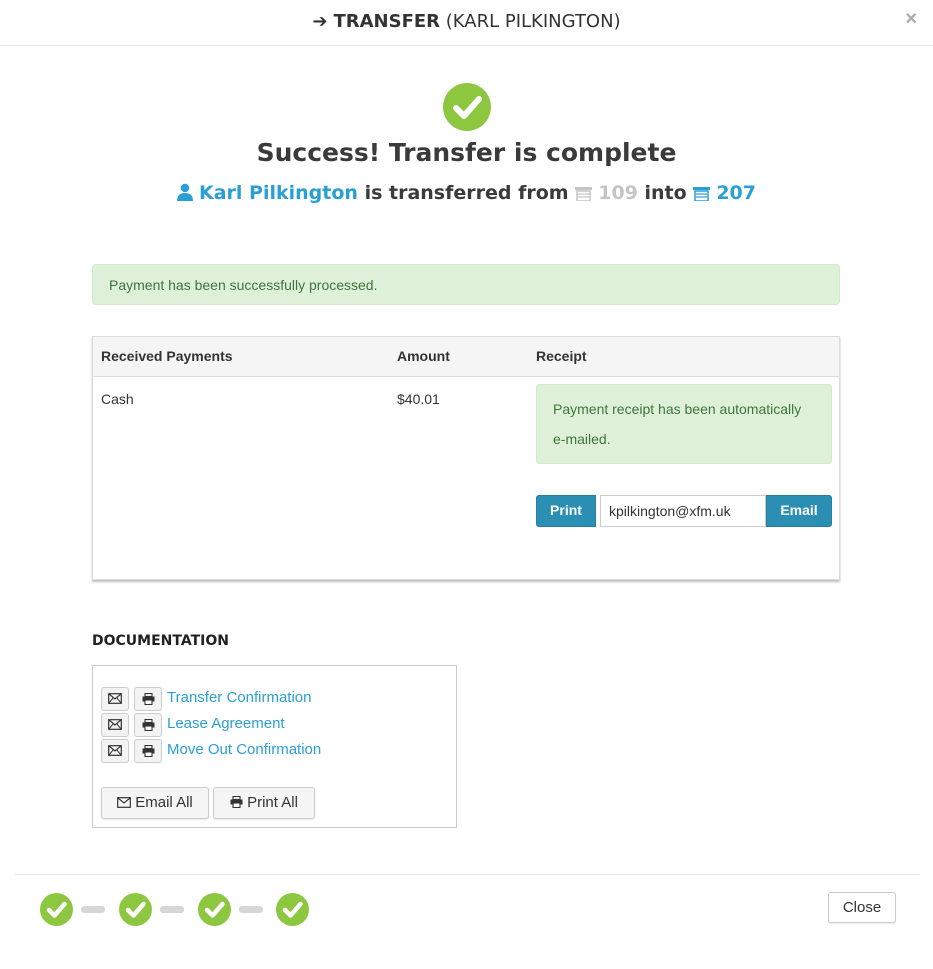  I want to click on print-all-button: Print All, so click(264, 803).